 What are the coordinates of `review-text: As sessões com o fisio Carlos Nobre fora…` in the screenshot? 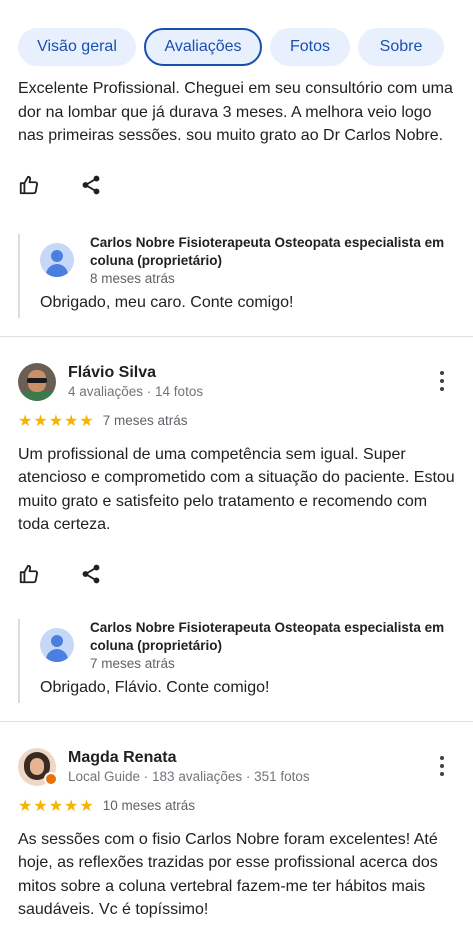 It's located at (228, 874).